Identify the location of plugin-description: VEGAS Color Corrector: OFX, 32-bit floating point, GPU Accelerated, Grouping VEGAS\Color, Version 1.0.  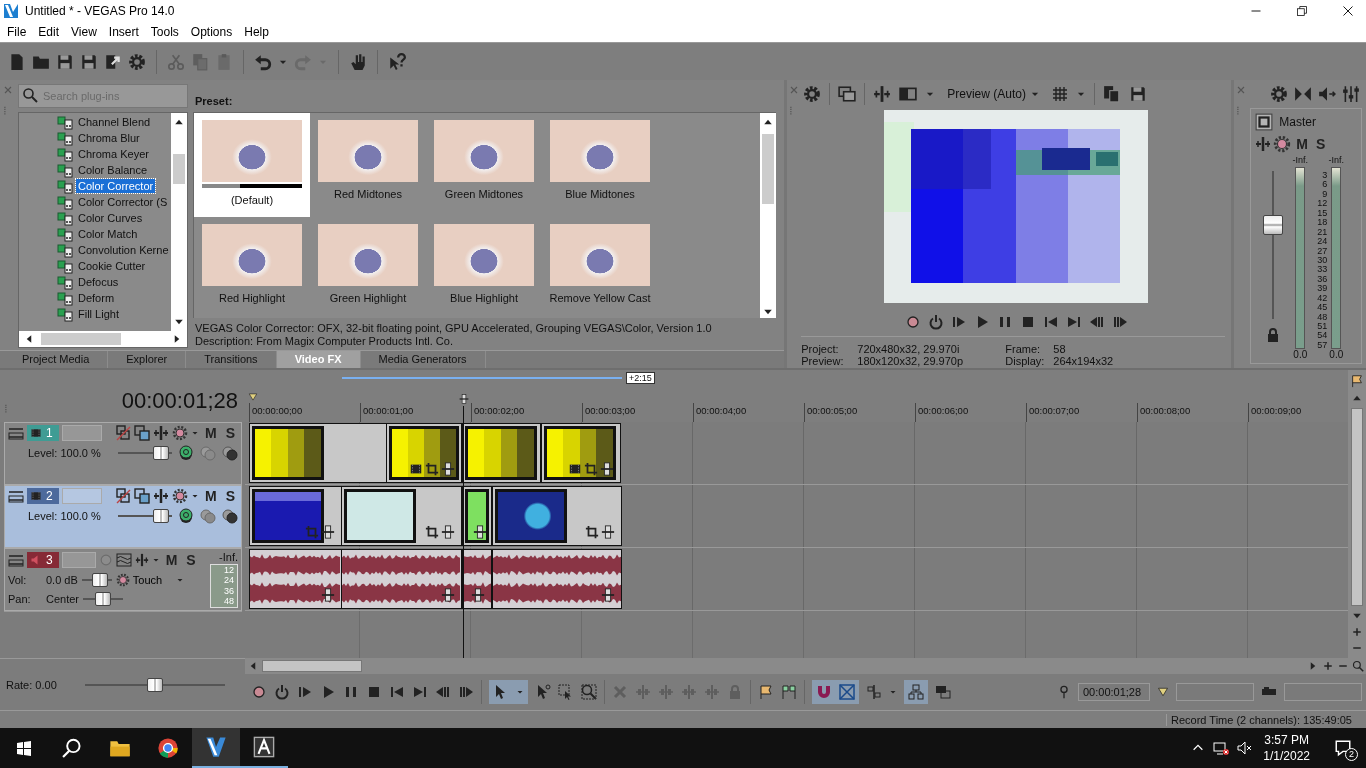
(453, 328).